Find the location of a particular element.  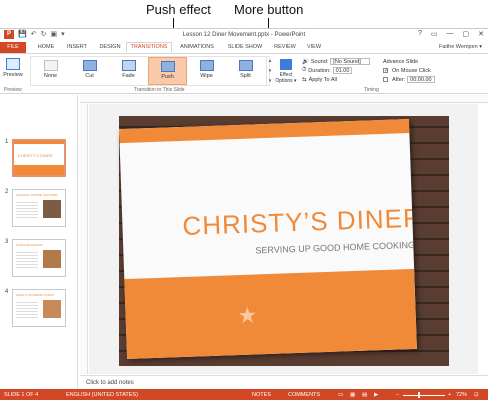

sound-icon: 🔊 is located at coordinates (305, 61).